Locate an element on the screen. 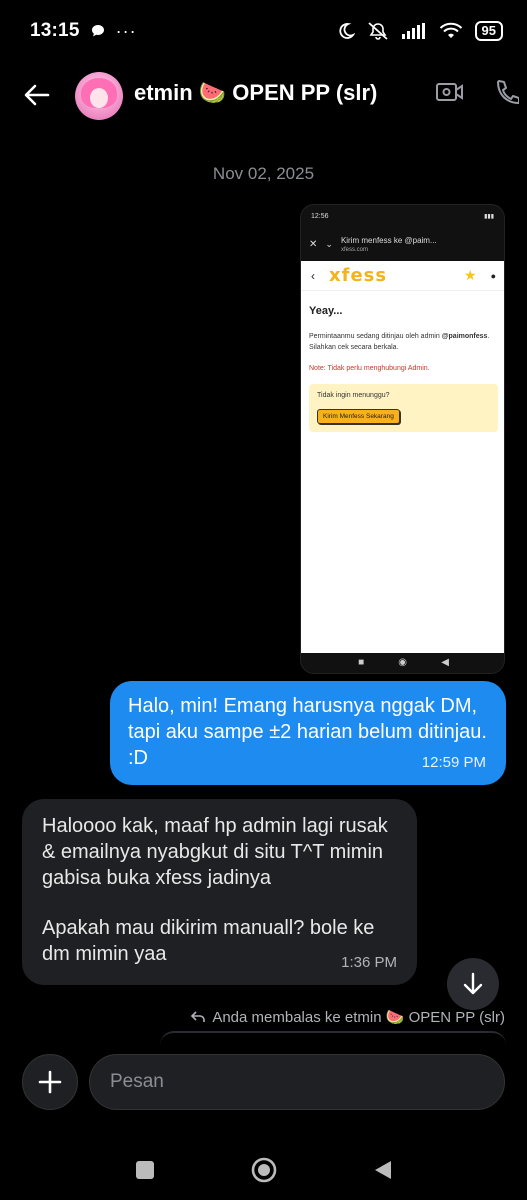 The height and width of the screenshot is (1200, 527). screenshot-chevron-down-icon: ⌄ is located at coordinates (329, 243).